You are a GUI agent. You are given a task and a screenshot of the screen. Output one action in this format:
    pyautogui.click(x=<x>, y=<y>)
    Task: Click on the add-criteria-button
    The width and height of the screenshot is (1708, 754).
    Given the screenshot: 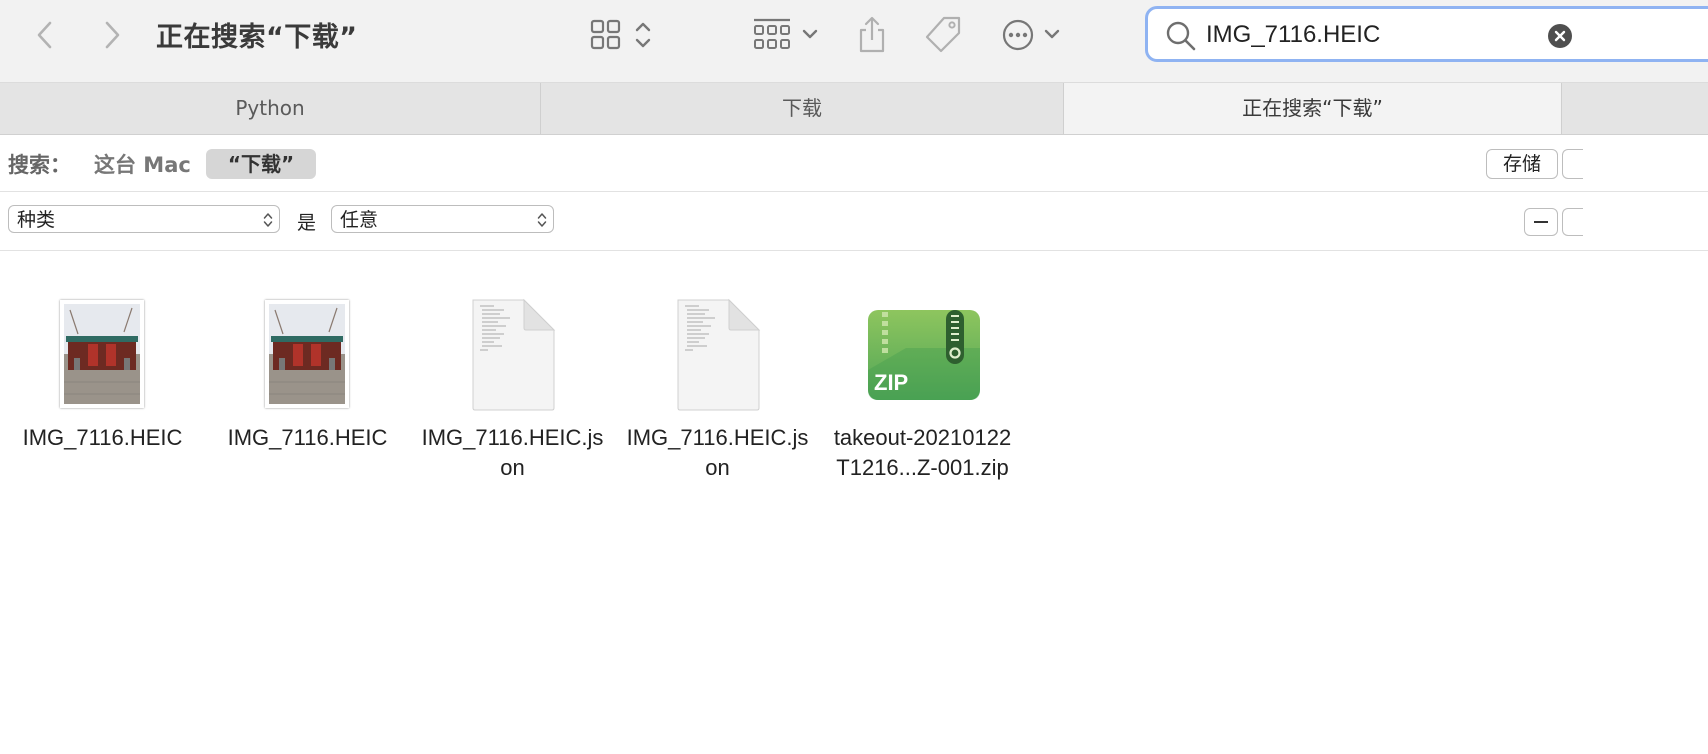 What is the action you would take?
    pyautogui.click(x=1572, y=164)
    